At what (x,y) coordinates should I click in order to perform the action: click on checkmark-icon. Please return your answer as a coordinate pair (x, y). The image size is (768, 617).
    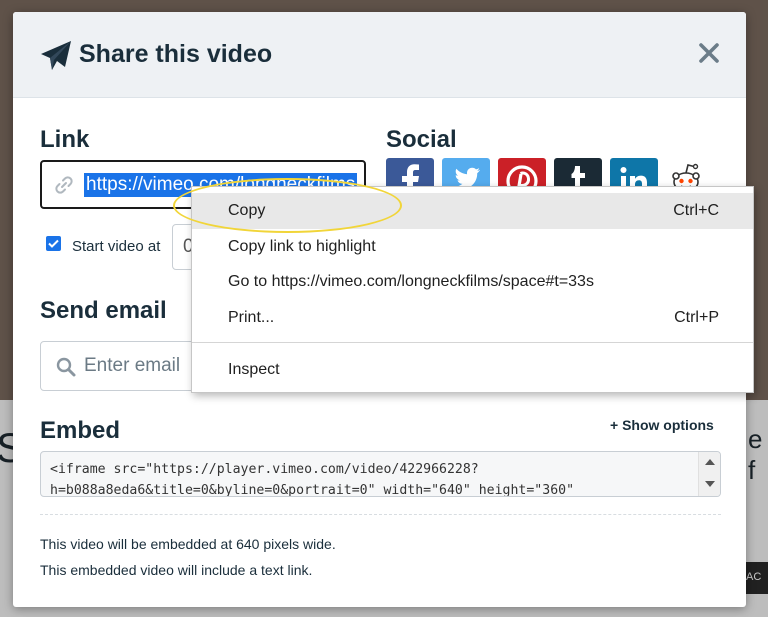
    Looking at the image, I should click on (53, 243).